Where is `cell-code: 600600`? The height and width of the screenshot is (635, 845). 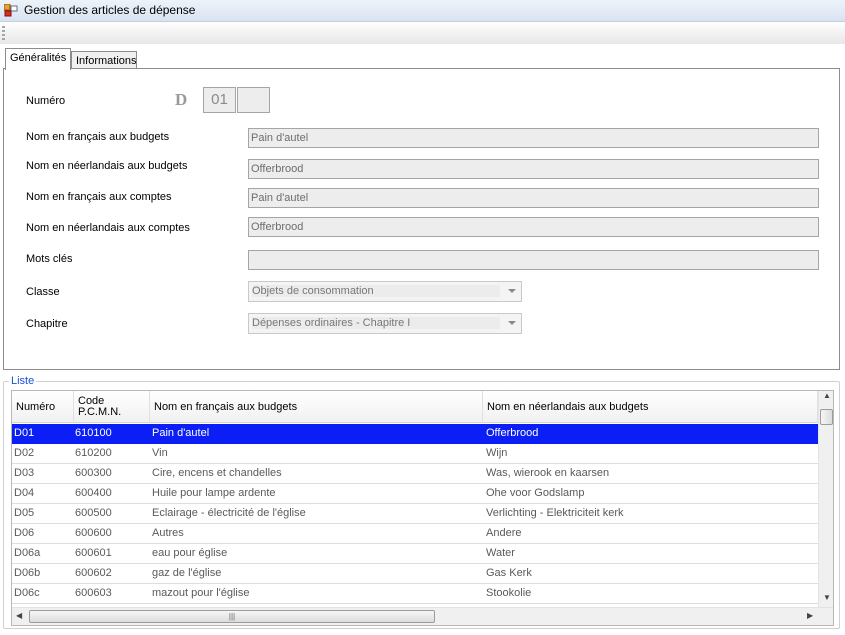
cell-code: 600600 is located at coordinates (93, 533).